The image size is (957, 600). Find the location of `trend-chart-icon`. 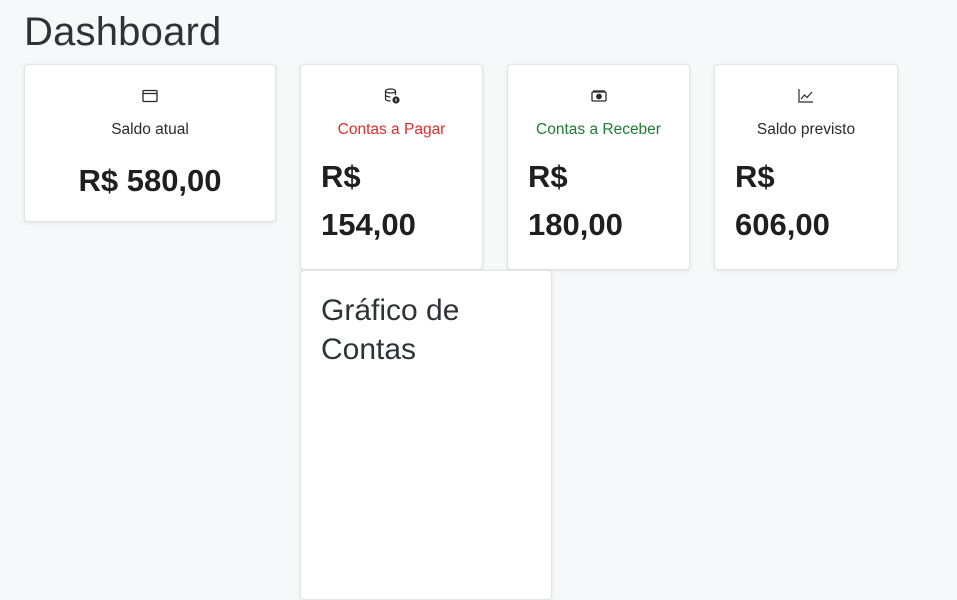

trend-chart-icon is located at coordinates (806, 96).